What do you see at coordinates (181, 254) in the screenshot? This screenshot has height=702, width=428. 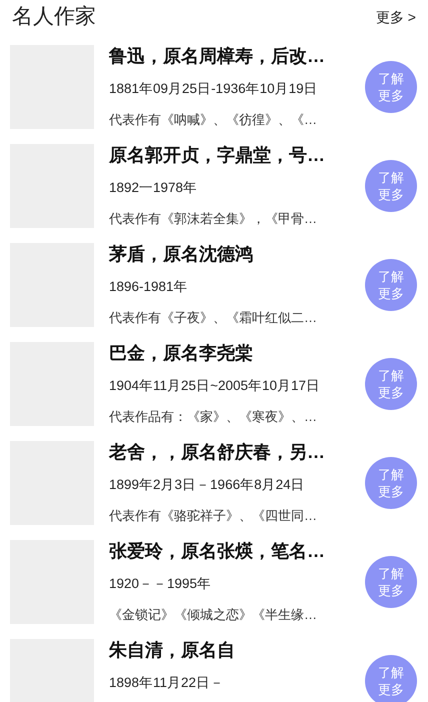 I see `author-name: 茅盾，原名沈德鸿` at bounding box center [181, 254].